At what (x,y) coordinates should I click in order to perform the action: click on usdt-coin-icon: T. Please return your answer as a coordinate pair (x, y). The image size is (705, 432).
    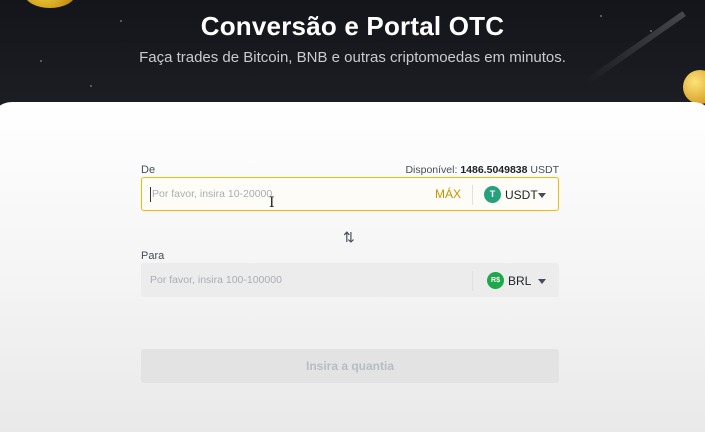
    Looking at the image, I should click on (492, 194).